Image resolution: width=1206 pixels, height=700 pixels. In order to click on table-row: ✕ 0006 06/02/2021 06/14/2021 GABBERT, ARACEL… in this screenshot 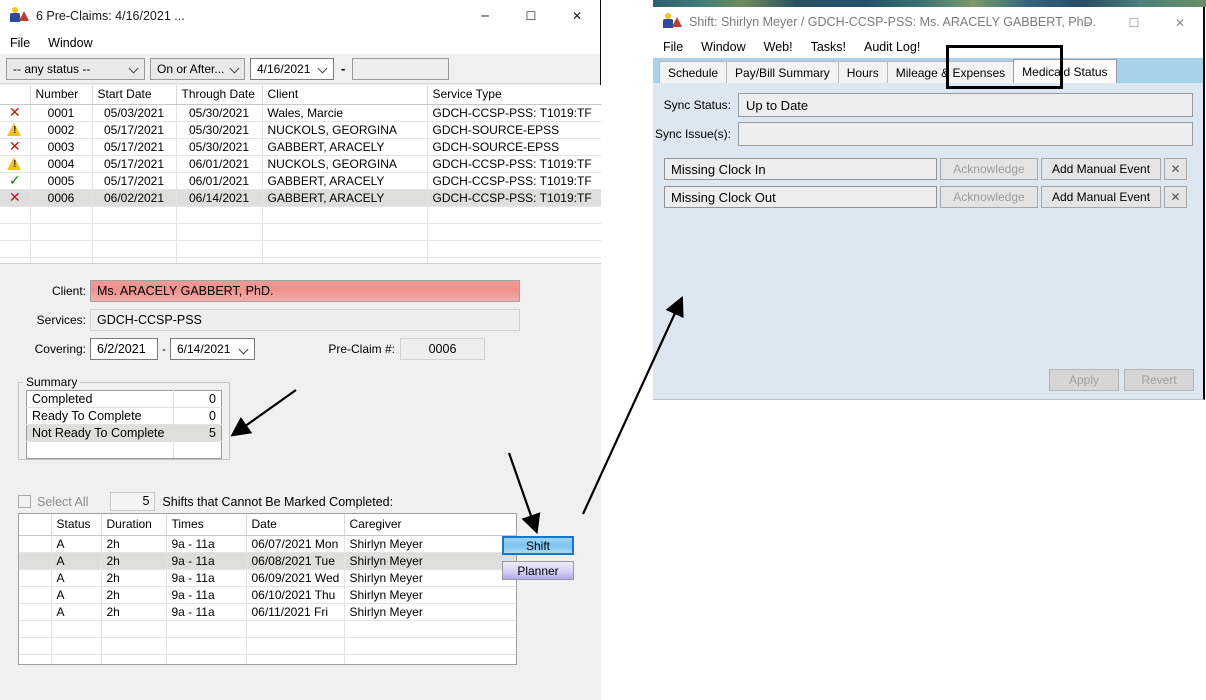, I will do `click(300, 198)`.